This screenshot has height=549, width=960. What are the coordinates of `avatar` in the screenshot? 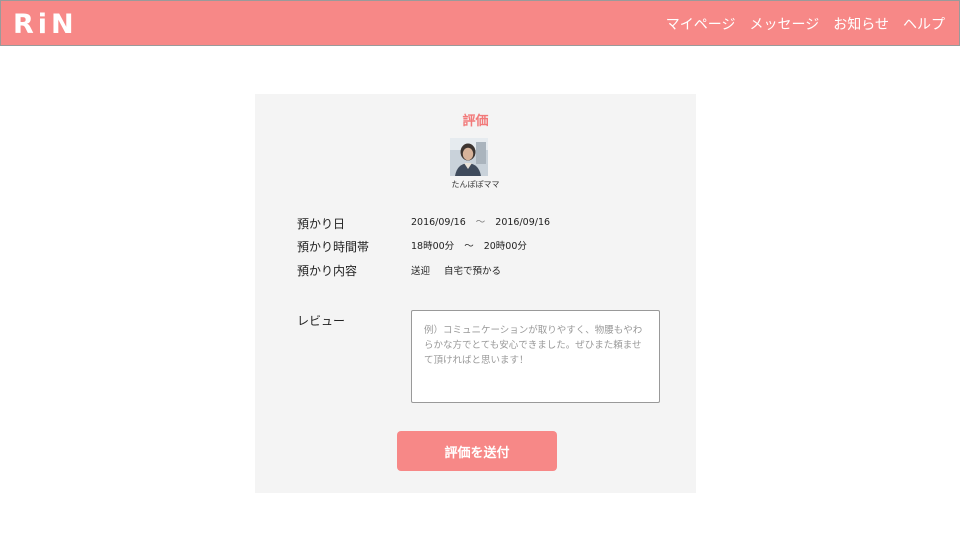 It's located at (469, 157).